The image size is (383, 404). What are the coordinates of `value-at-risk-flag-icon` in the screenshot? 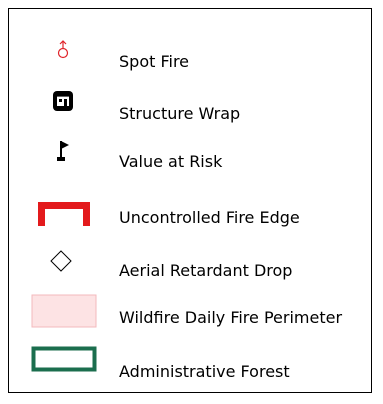 It's located at (64, 151).